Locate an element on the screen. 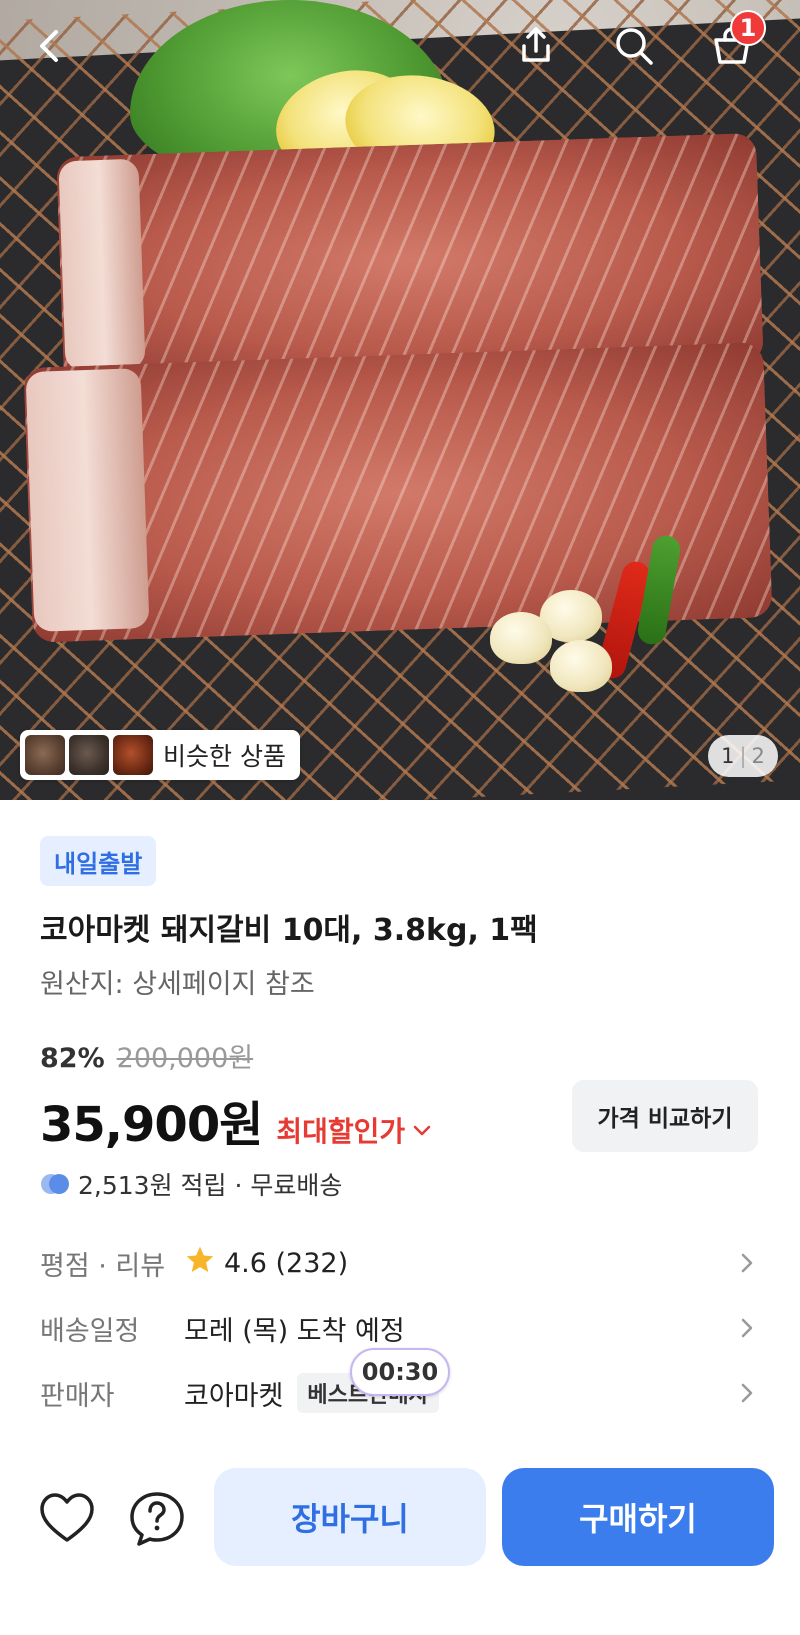 The width and height of the screenshot is (800, 1635). seller-name: 코아마켓 is located at coordinates (234, 1396).